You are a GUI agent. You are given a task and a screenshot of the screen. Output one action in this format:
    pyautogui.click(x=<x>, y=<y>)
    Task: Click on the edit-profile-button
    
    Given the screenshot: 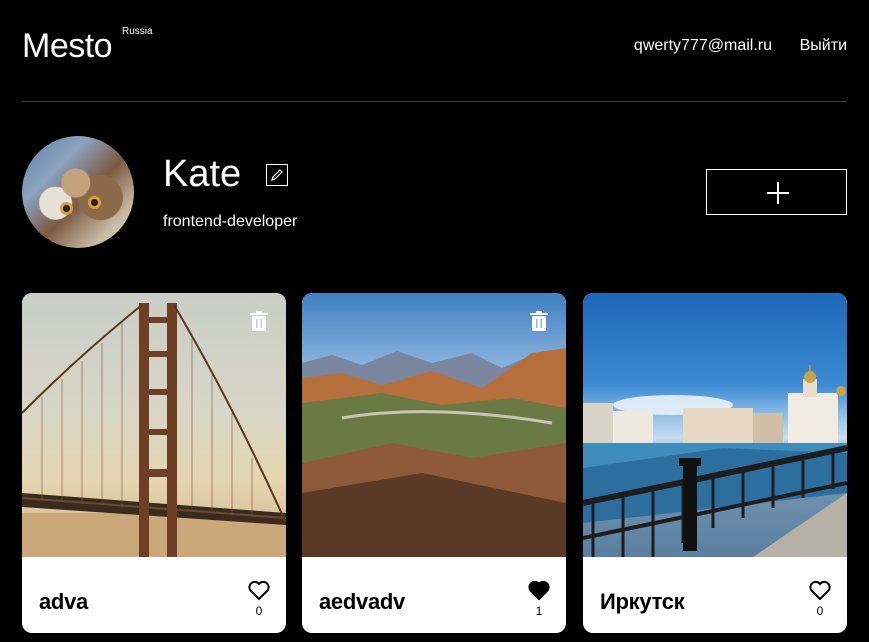 What is the action you would take?
    pyautogui.click(x=277, y=175)
    